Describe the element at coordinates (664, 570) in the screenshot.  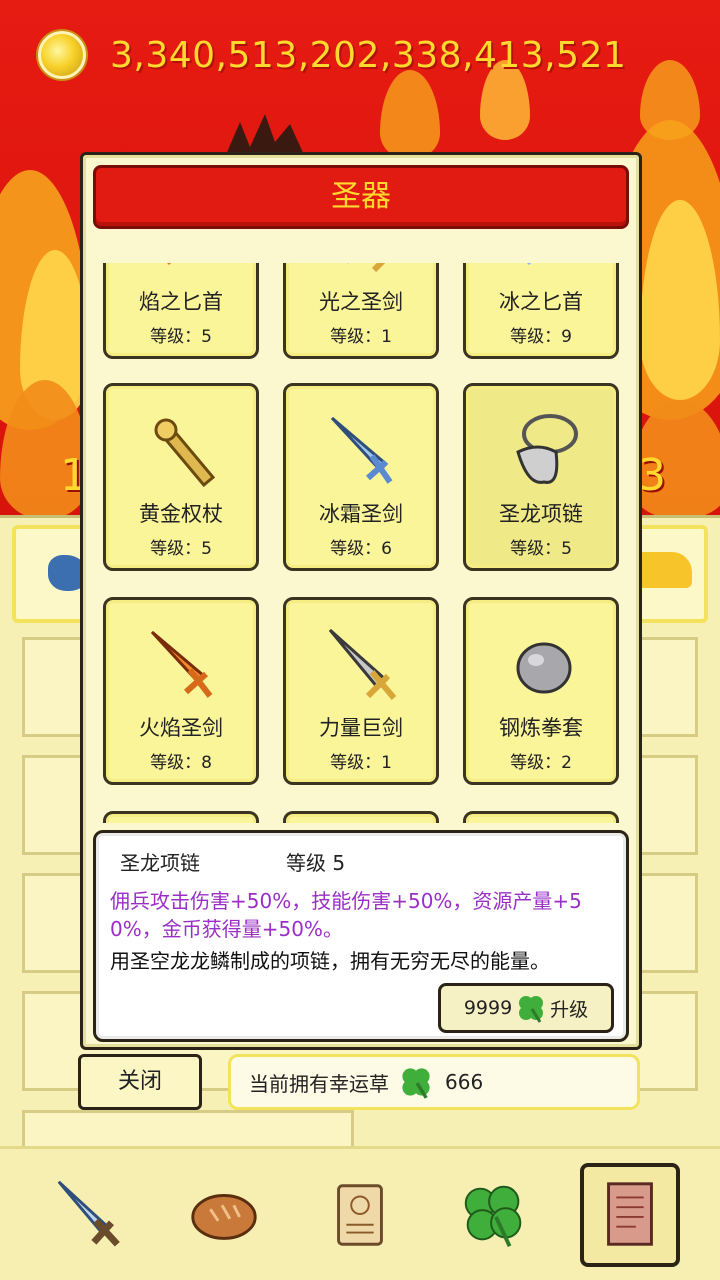
I see `cheese-icon` at that location.